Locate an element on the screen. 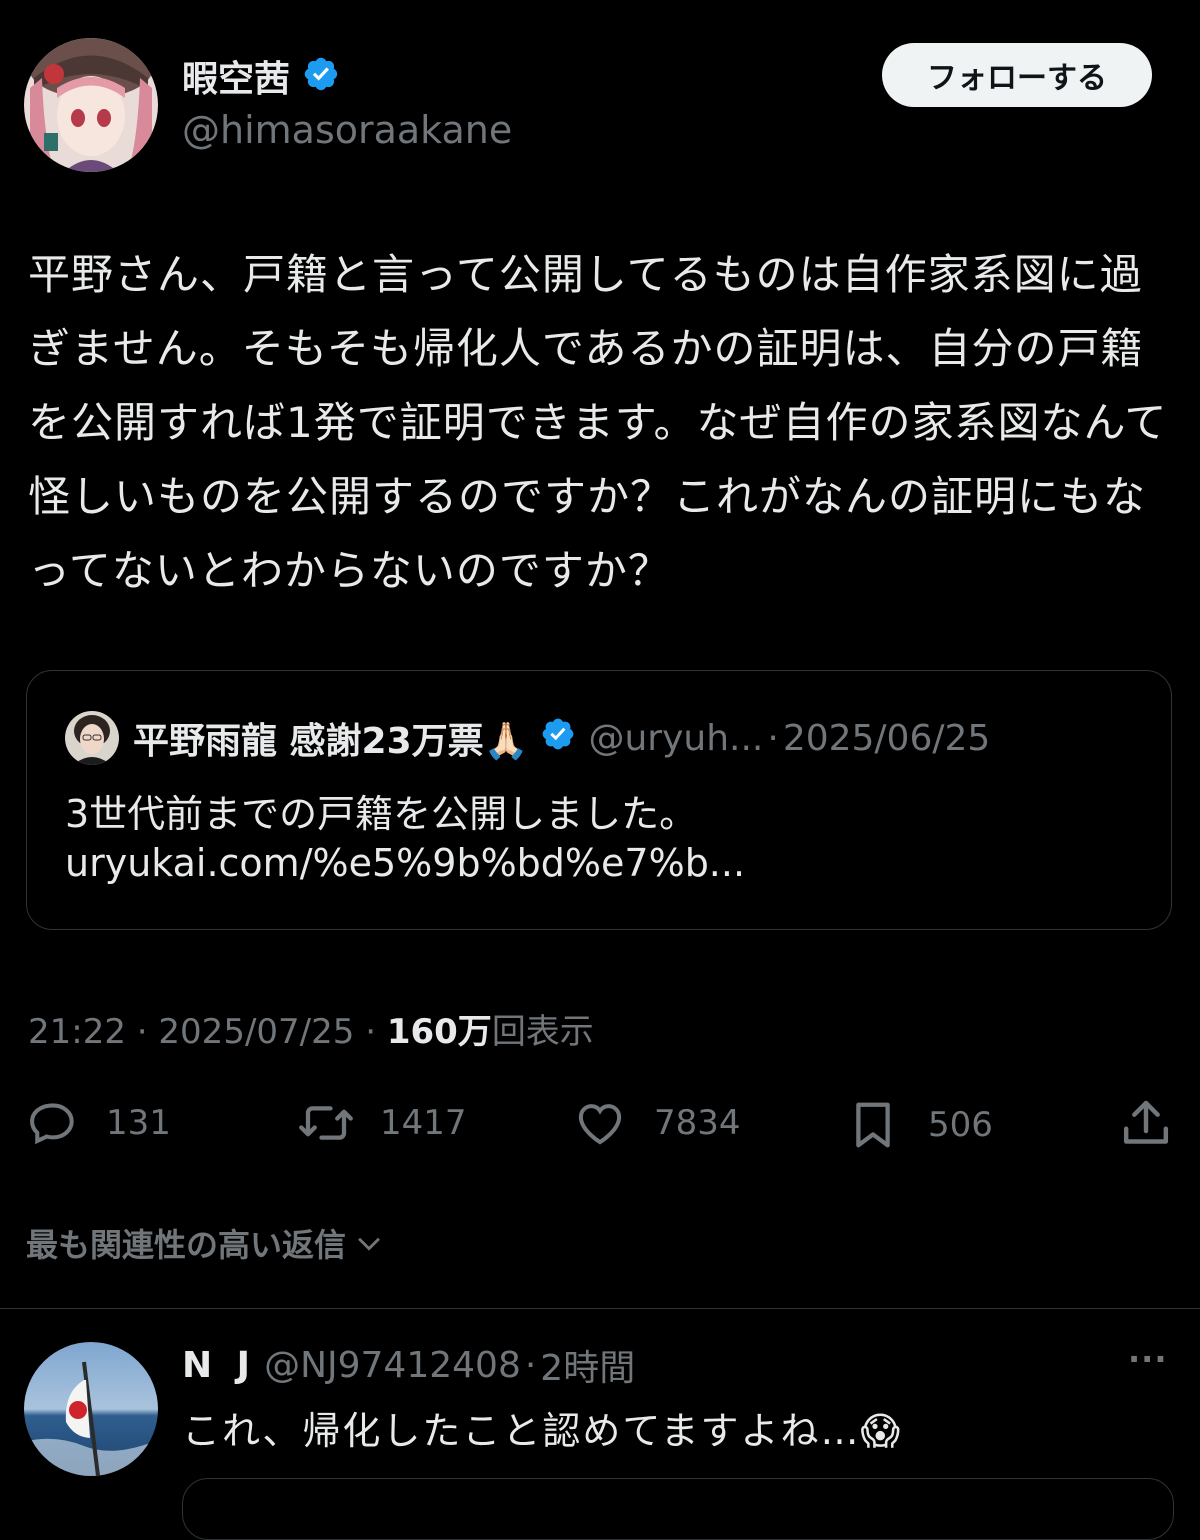 This screenshot has width=1200, height=1540. chevron-down-icon is located at coordinates (369, 1244).